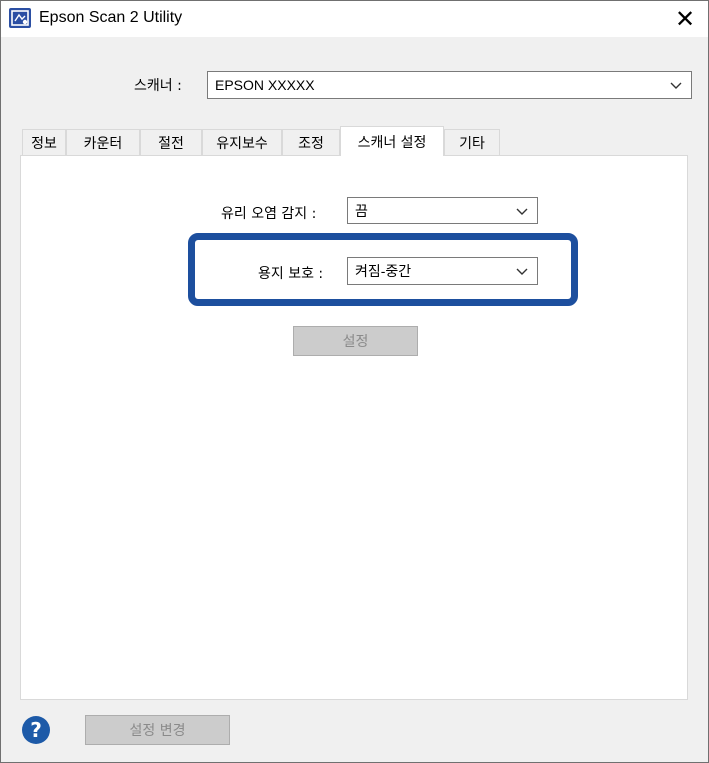  Describe the element at coordinates (265, 85) in the screenshot. I see `scanner-select-value: EPSON XXXXX` at that location.